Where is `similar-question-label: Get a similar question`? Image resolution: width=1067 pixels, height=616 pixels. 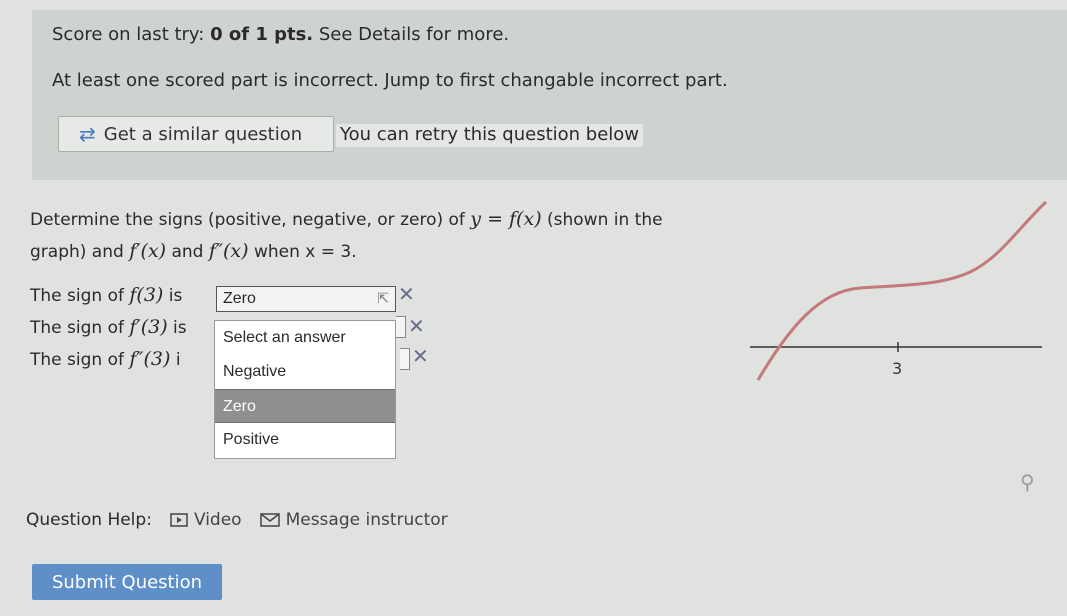
similar-question-label: Get a similar question is located at coordinates (203, 134).